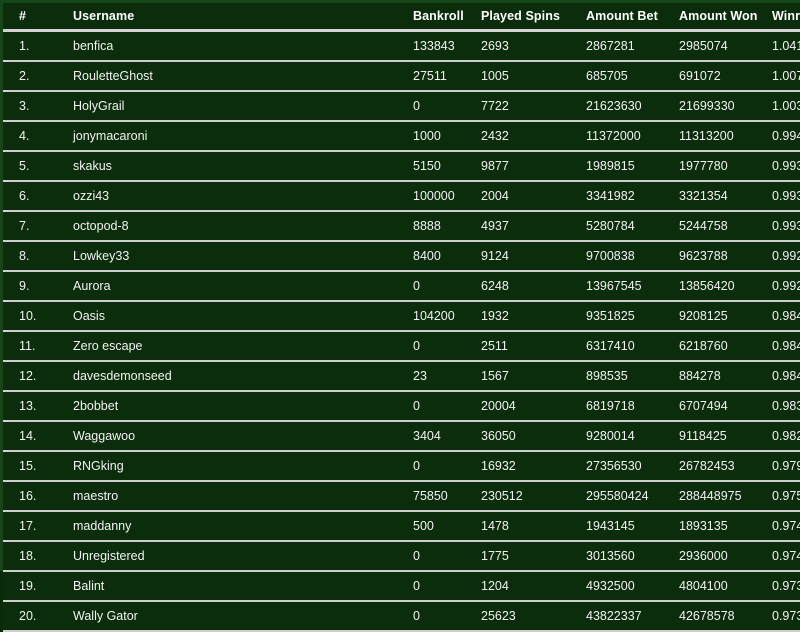  Describe the element at coordinates (632, 17) in the screenshot. I see `column-header-amount-bet: Amount Bet` at that location.